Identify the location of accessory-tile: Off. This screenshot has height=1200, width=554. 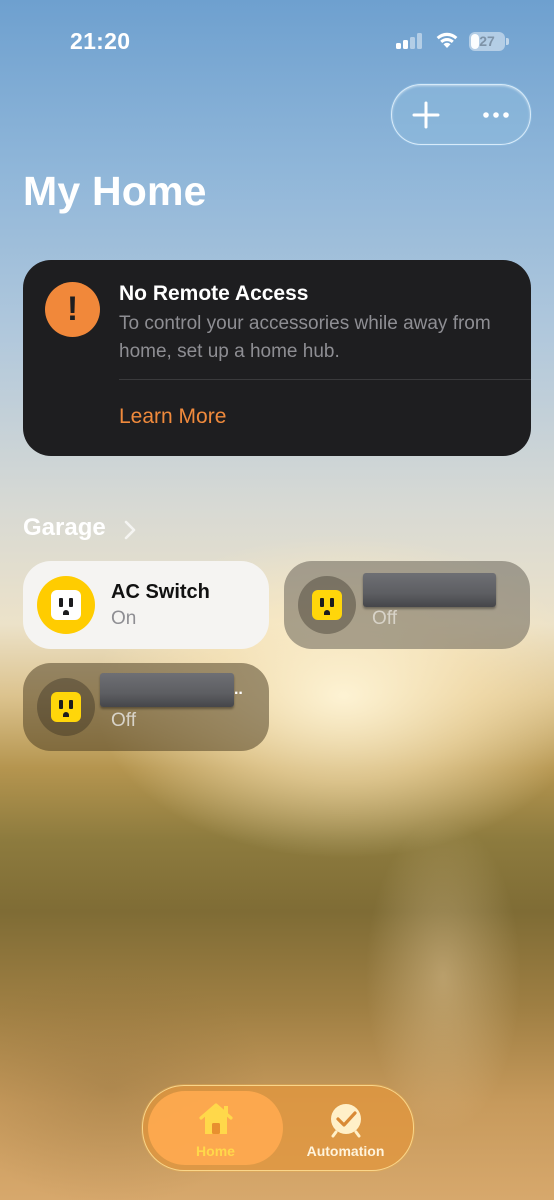
(407, 605).